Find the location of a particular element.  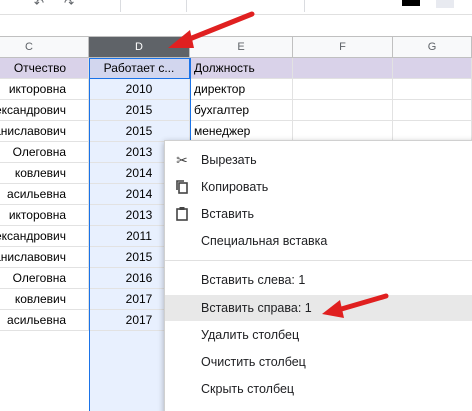

cell-position: бухгалтер is located at coordinates (241, 110).